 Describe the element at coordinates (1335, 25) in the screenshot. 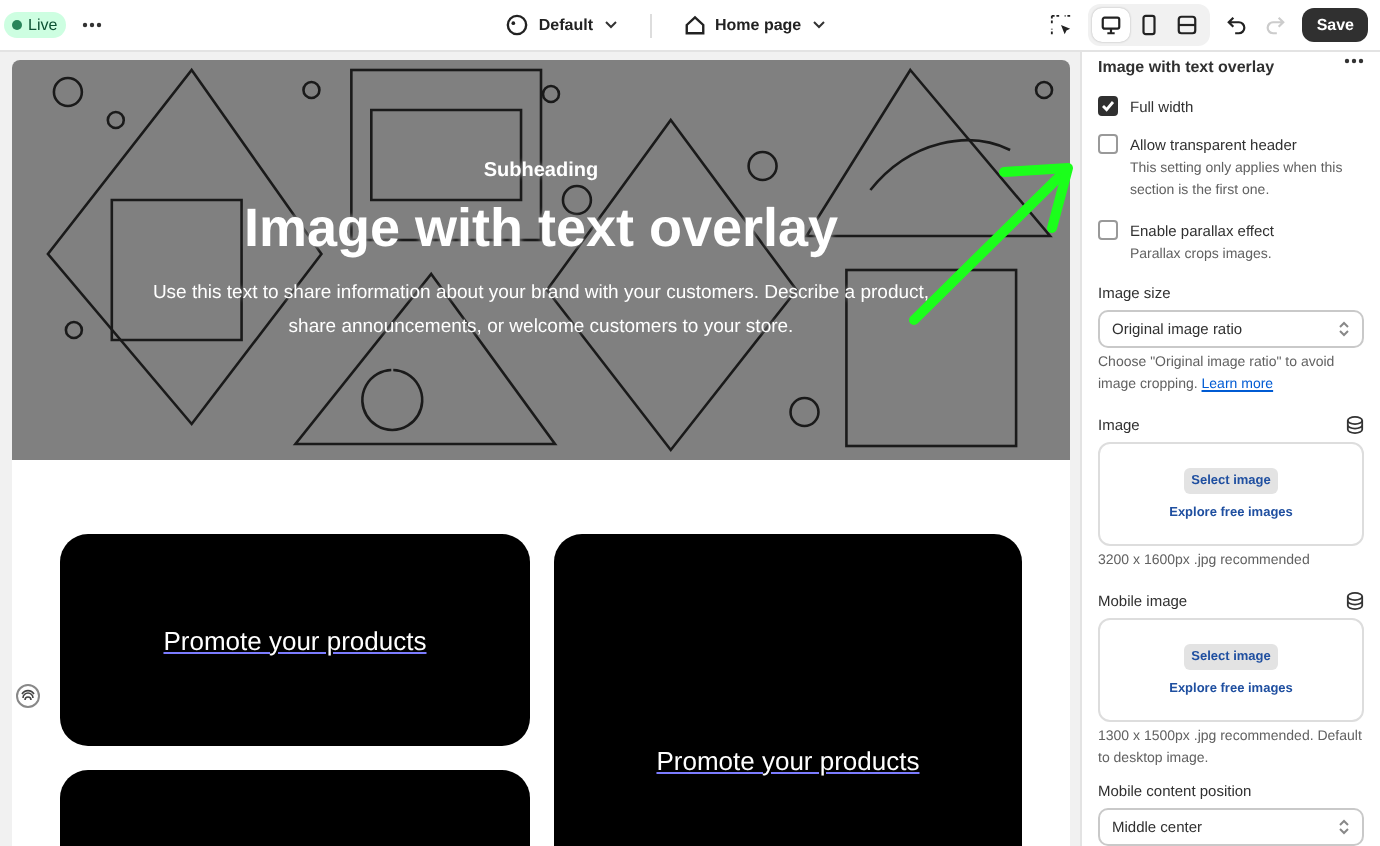

I see `save-button: Save` at that location.